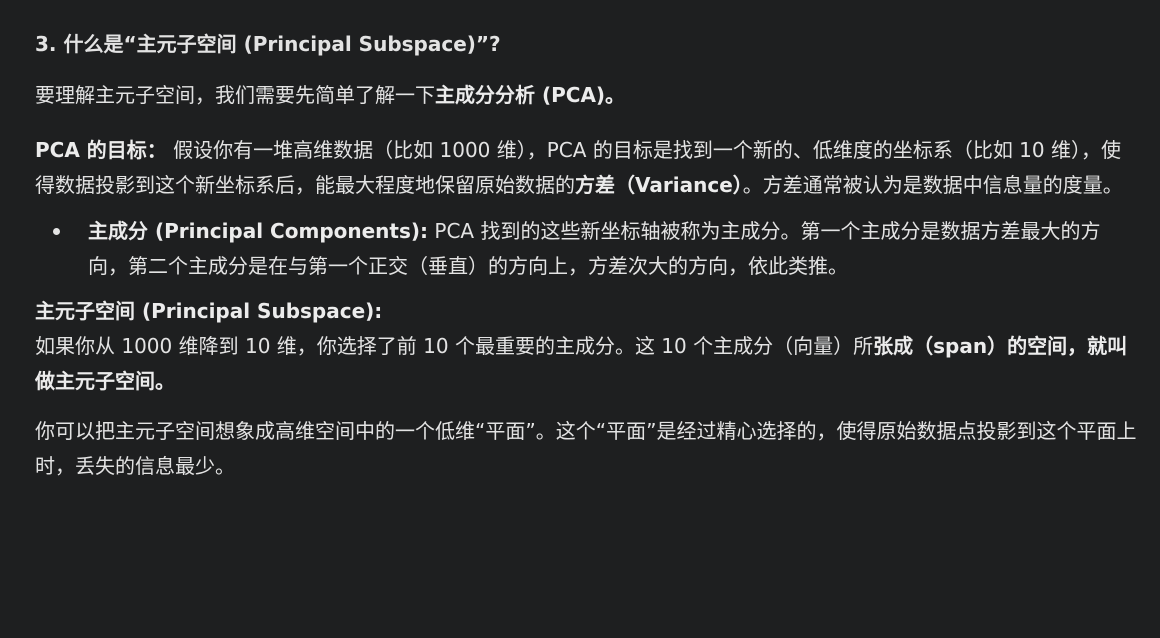 This screenshot has height=638, width=1160. What do you see at coordinates (101, 150) in the screenshot?
I see `pca-goal-label: PCA 的目标：` at bounding box center [101, 150].